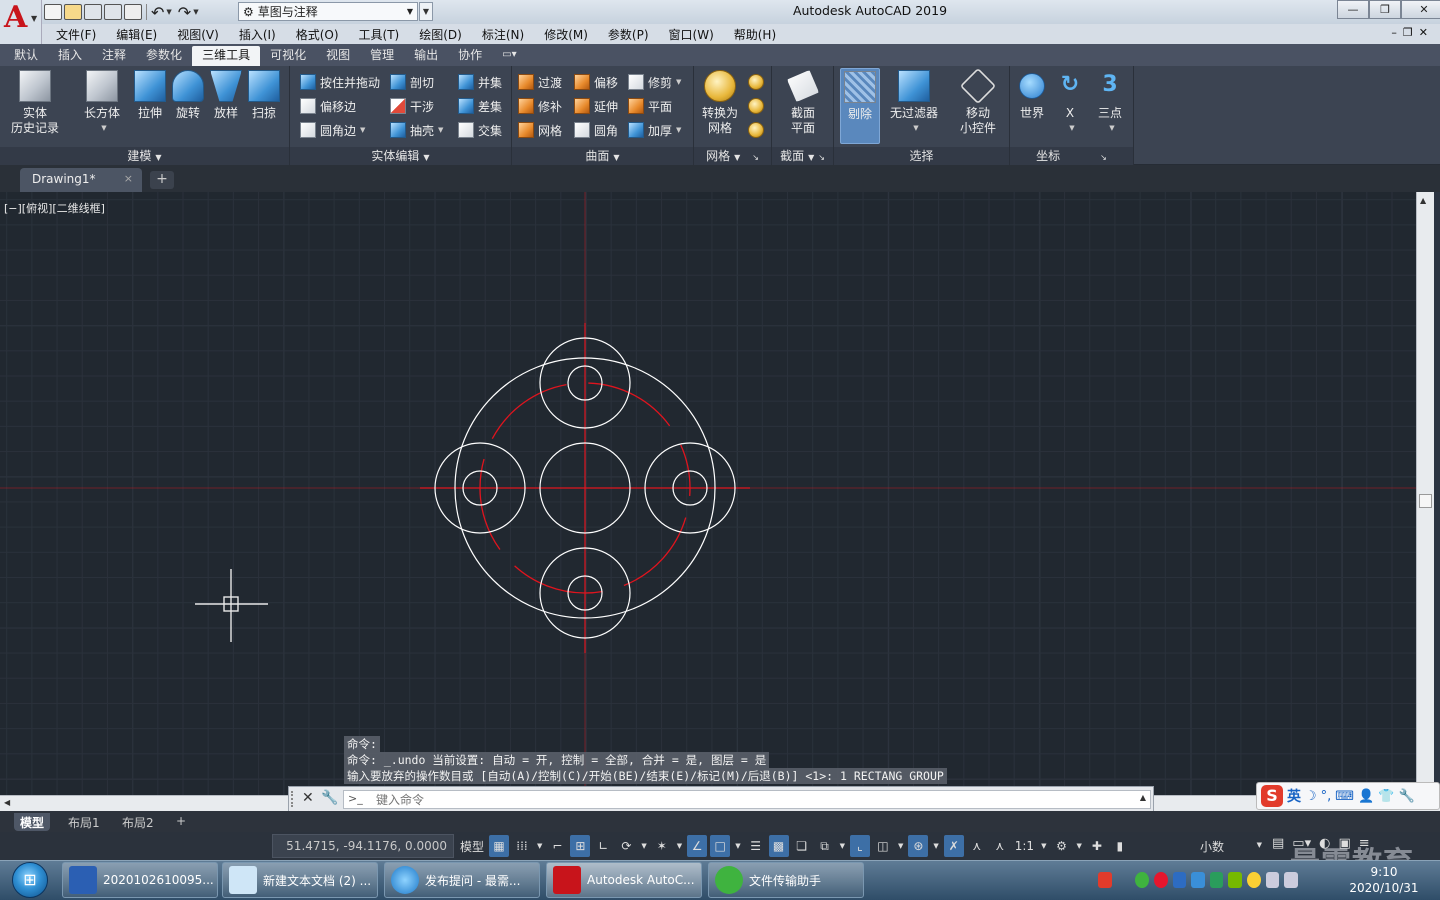 This screenshot has width=1440, height=900. Describe the element at coordinates (379, 34) in the screenshot. I see `menu-tools: 工具(T)` at that location.